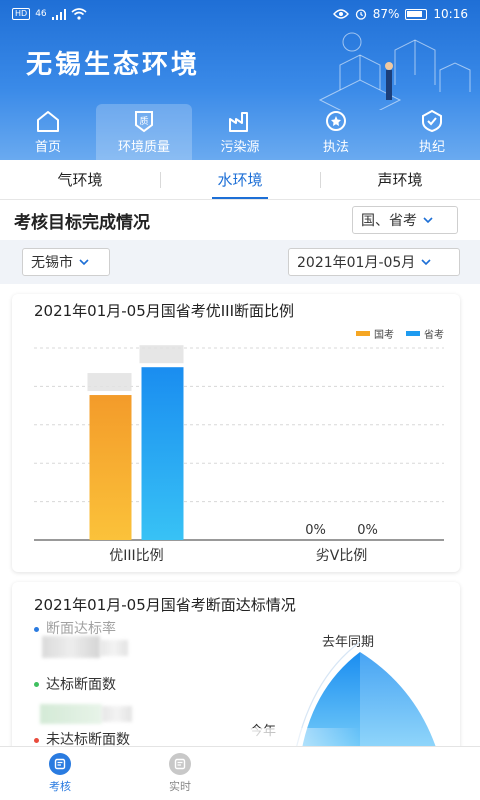 This screenshot has height=800, width=480. What do you see at coordinates (263, 731) in the screenshot?
I see `this-year-label: 今年` at bounding box center [263, 731].